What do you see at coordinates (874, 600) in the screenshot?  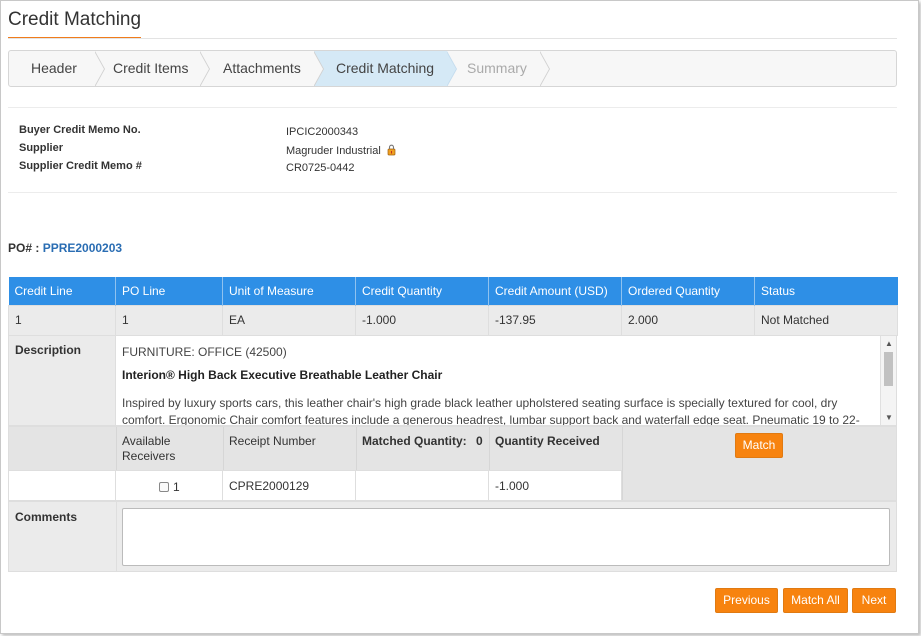 I see `next-button: Next` at bounding box center [874, 600].